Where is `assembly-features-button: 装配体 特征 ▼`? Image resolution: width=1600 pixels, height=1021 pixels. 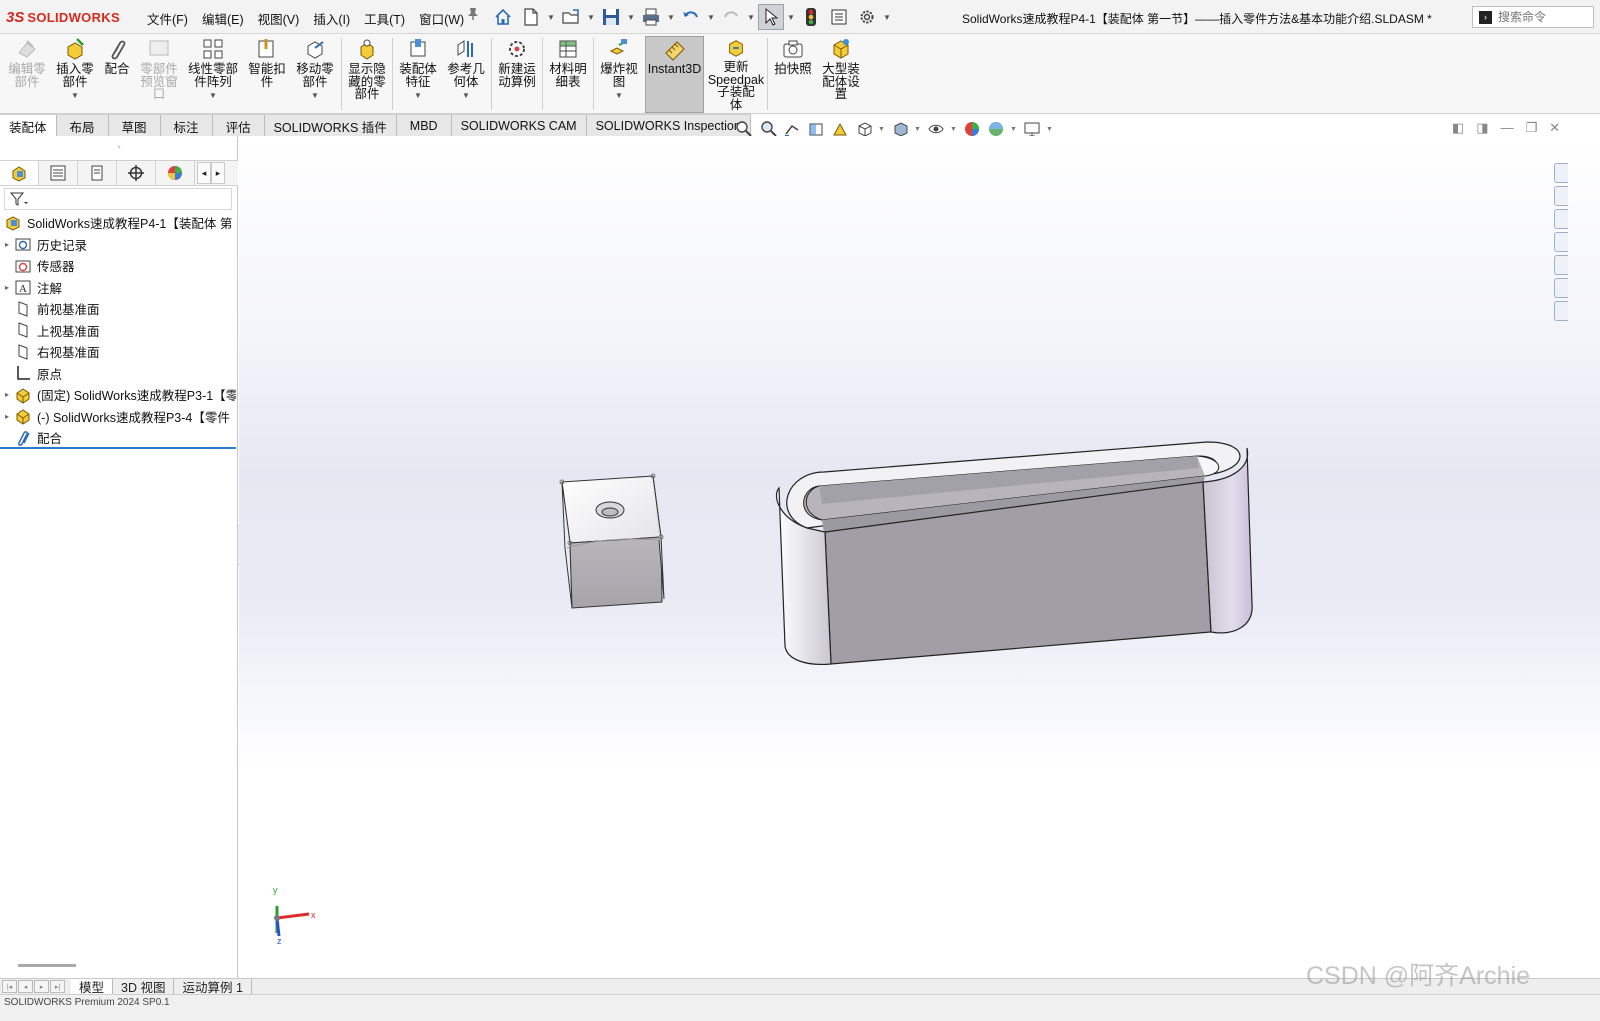
assembly-features-button: 装配体 特征 ▼ is located at coordinates (418, 74).